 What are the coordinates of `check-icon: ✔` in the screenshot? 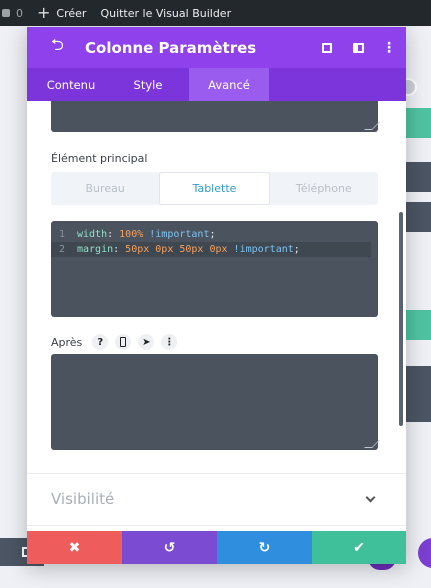 It's located at (359, 547).